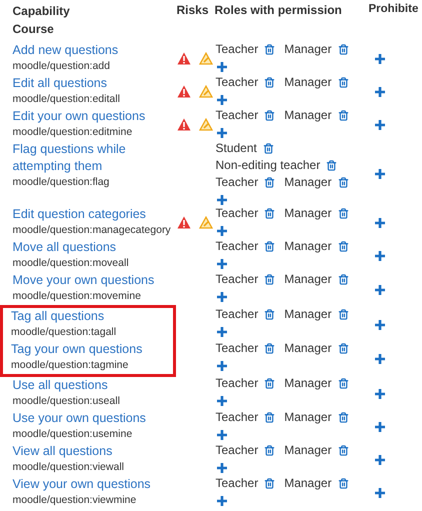 This screenshot has width=422, height=511. What do you see at coordinates (70, 365) in the screenshot?
I see `capability-code: moodle/question:tagmine` at bounding box center [70, 365].